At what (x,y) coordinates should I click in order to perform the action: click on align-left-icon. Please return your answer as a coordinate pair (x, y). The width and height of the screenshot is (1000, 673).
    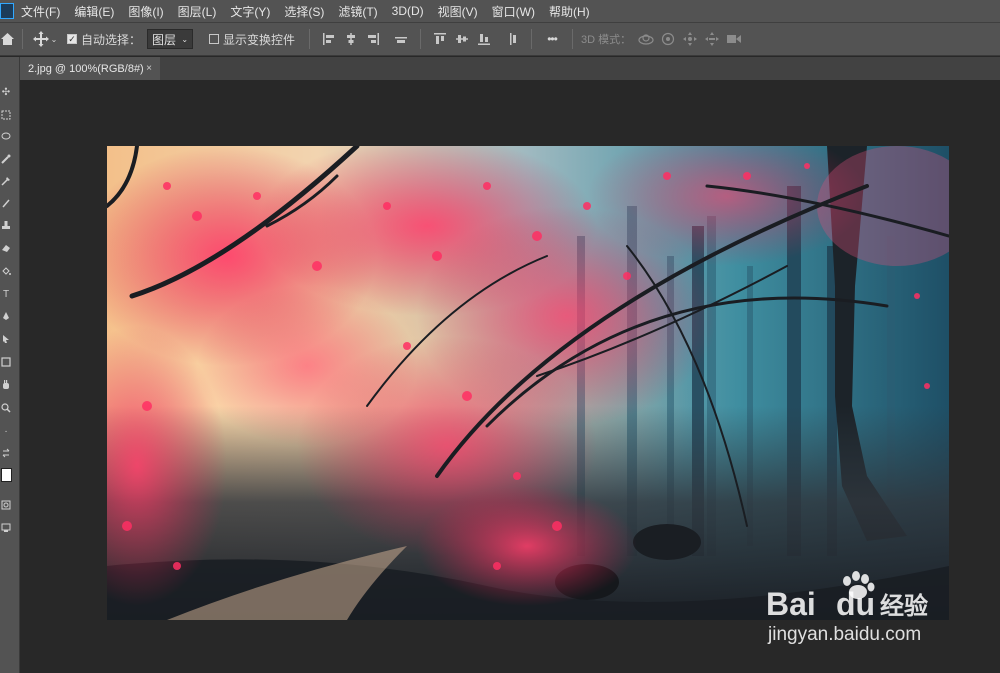
    Looking at the image, I should click on (329, 39).